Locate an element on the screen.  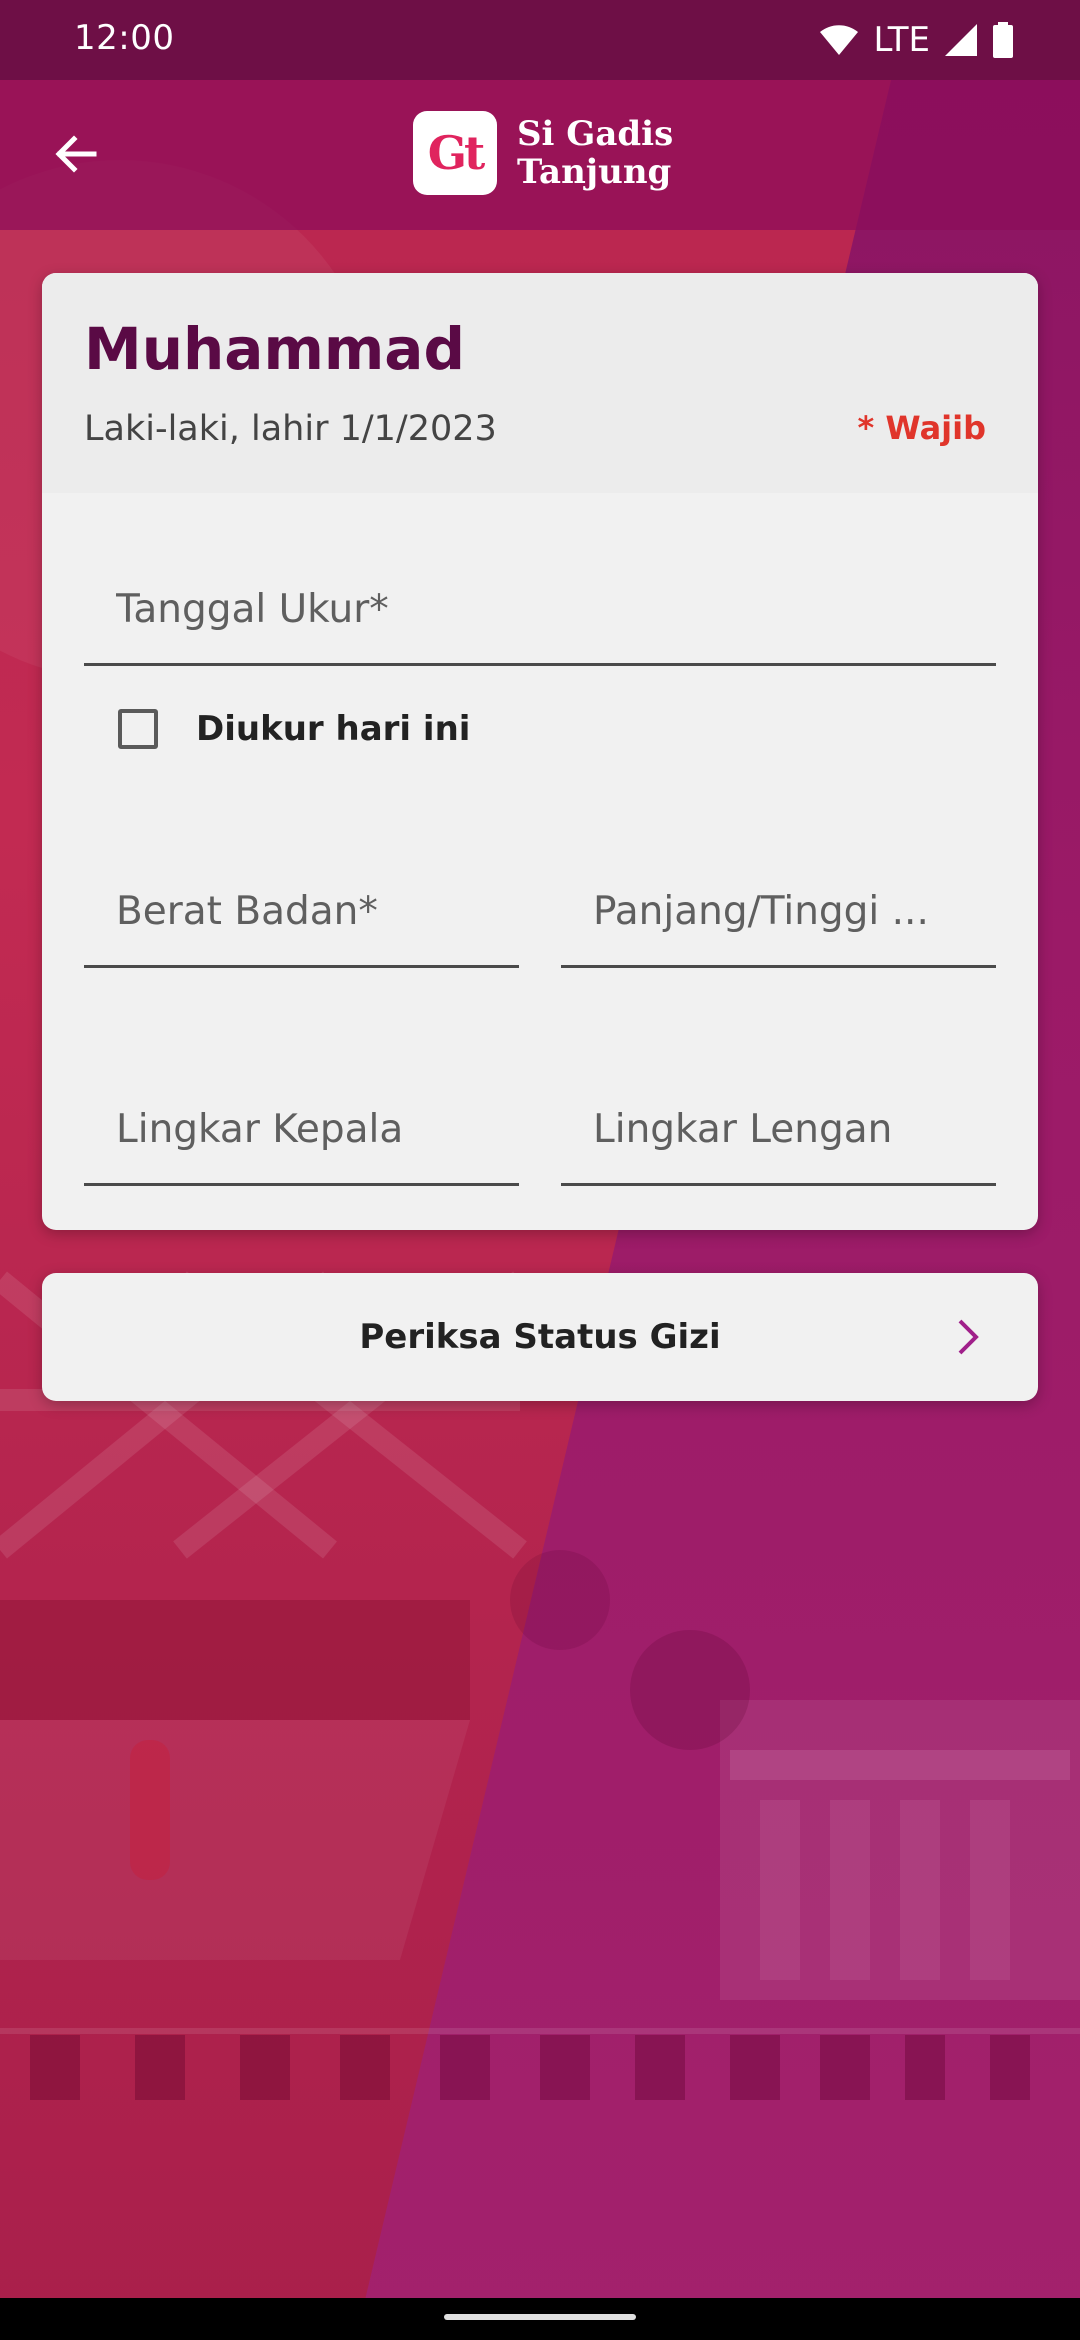
system-navigation-bar is located at coordinates (540, 2319).